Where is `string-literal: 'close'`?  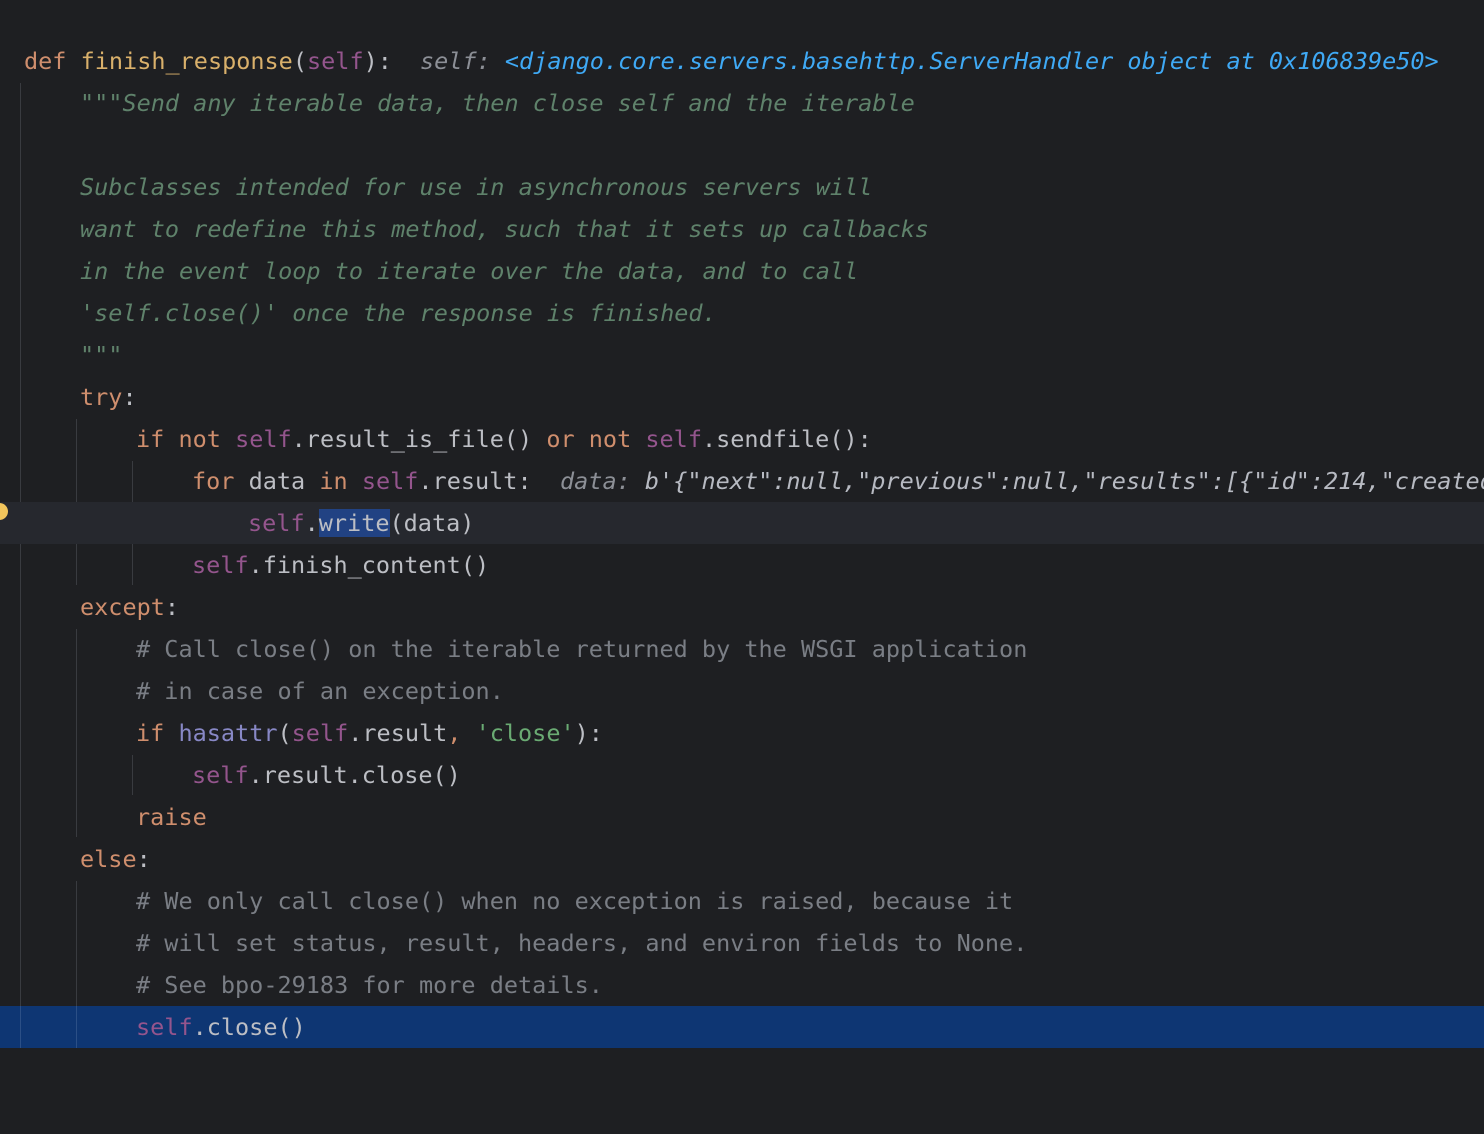
string-literal: 'close' is located at coordinates (525, 733).